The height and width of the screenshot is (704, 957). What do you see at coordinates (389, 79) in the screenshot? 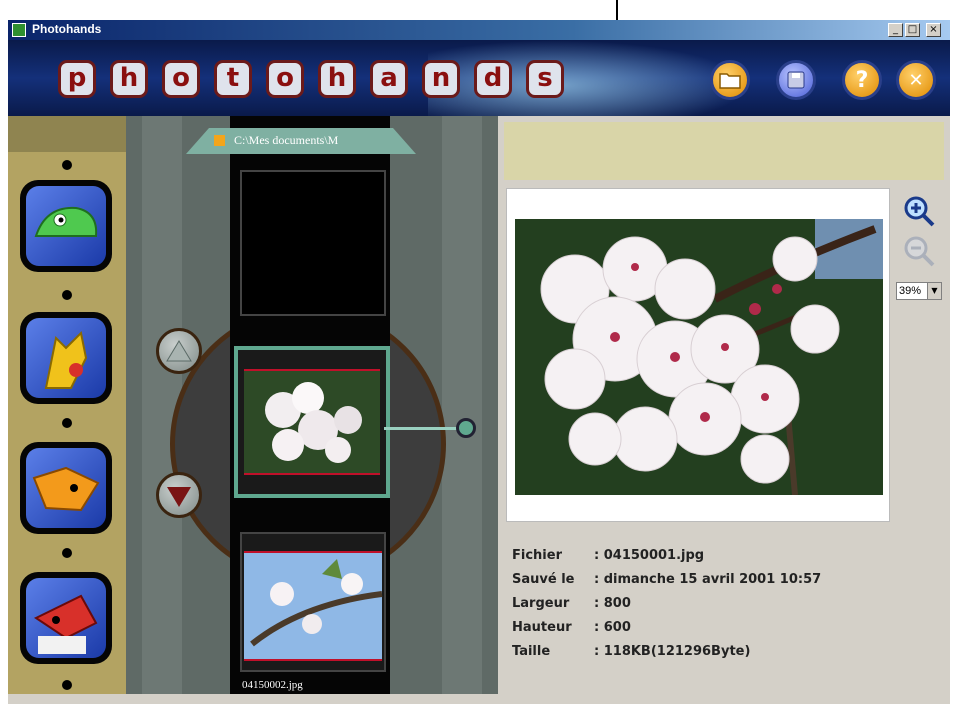
I see `logo-letter: a` at bounding box center [389, 79].